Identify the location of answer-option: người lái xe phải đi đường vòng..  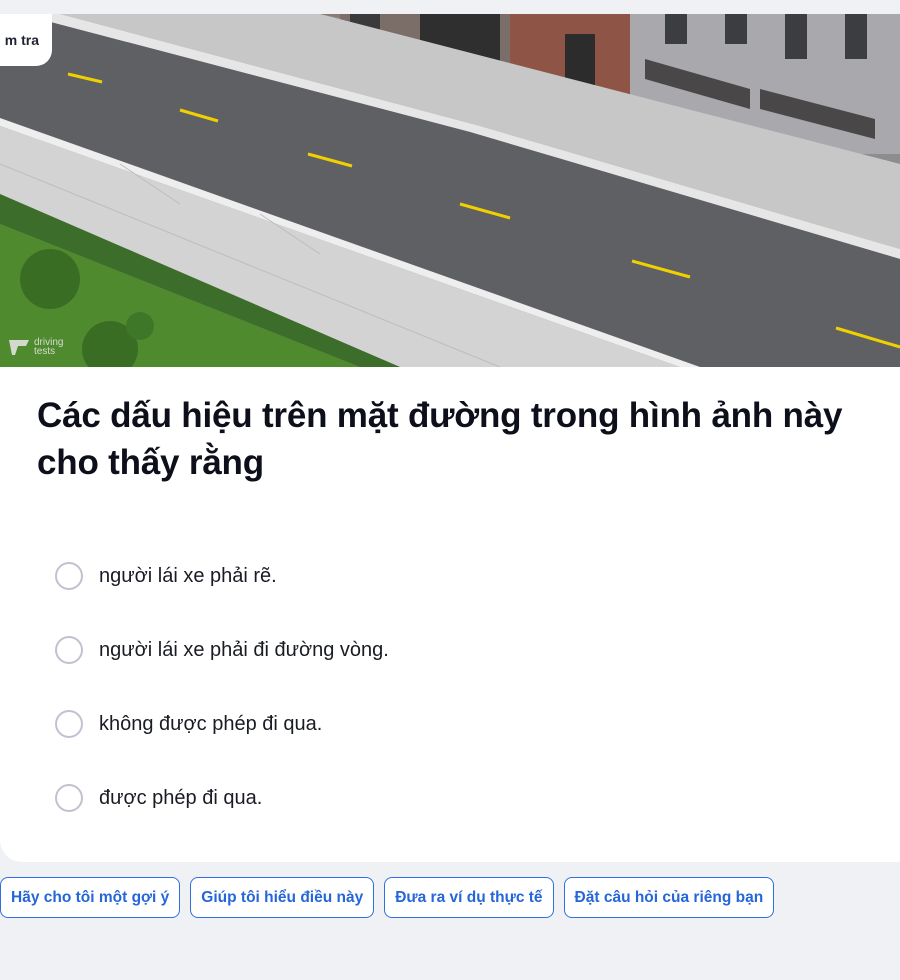
(455, 650).